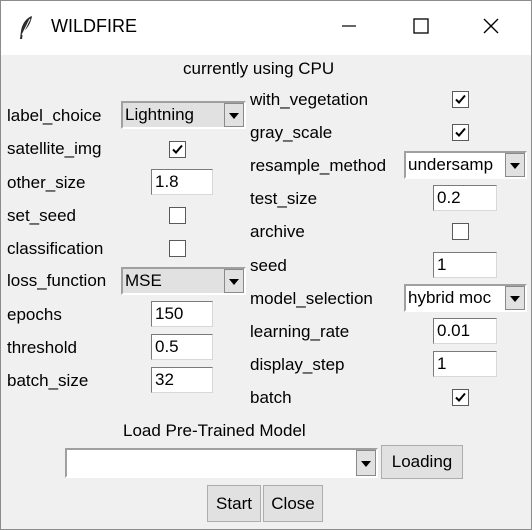 The image size is (532, 530). Describe the element at coordinates (318, 165) in the screenshot. I see `resample-method-label: resample_method` at that location.